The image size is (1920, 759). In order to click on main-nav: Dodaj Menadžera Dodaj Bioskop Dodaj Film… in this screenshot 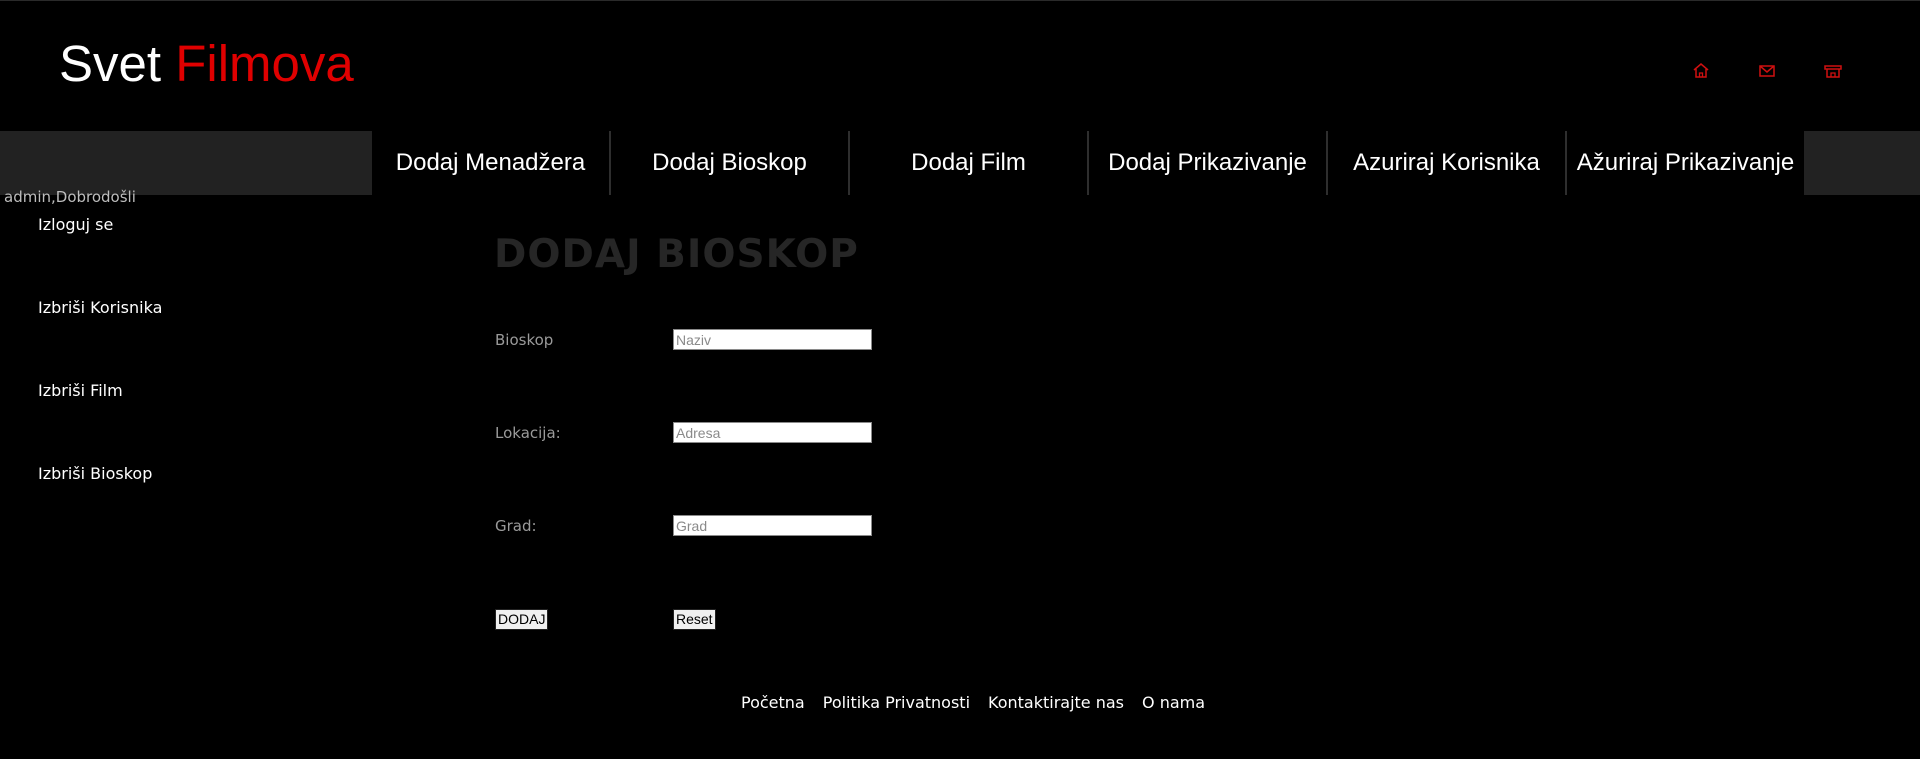, I will do `click(1088, 163)`.